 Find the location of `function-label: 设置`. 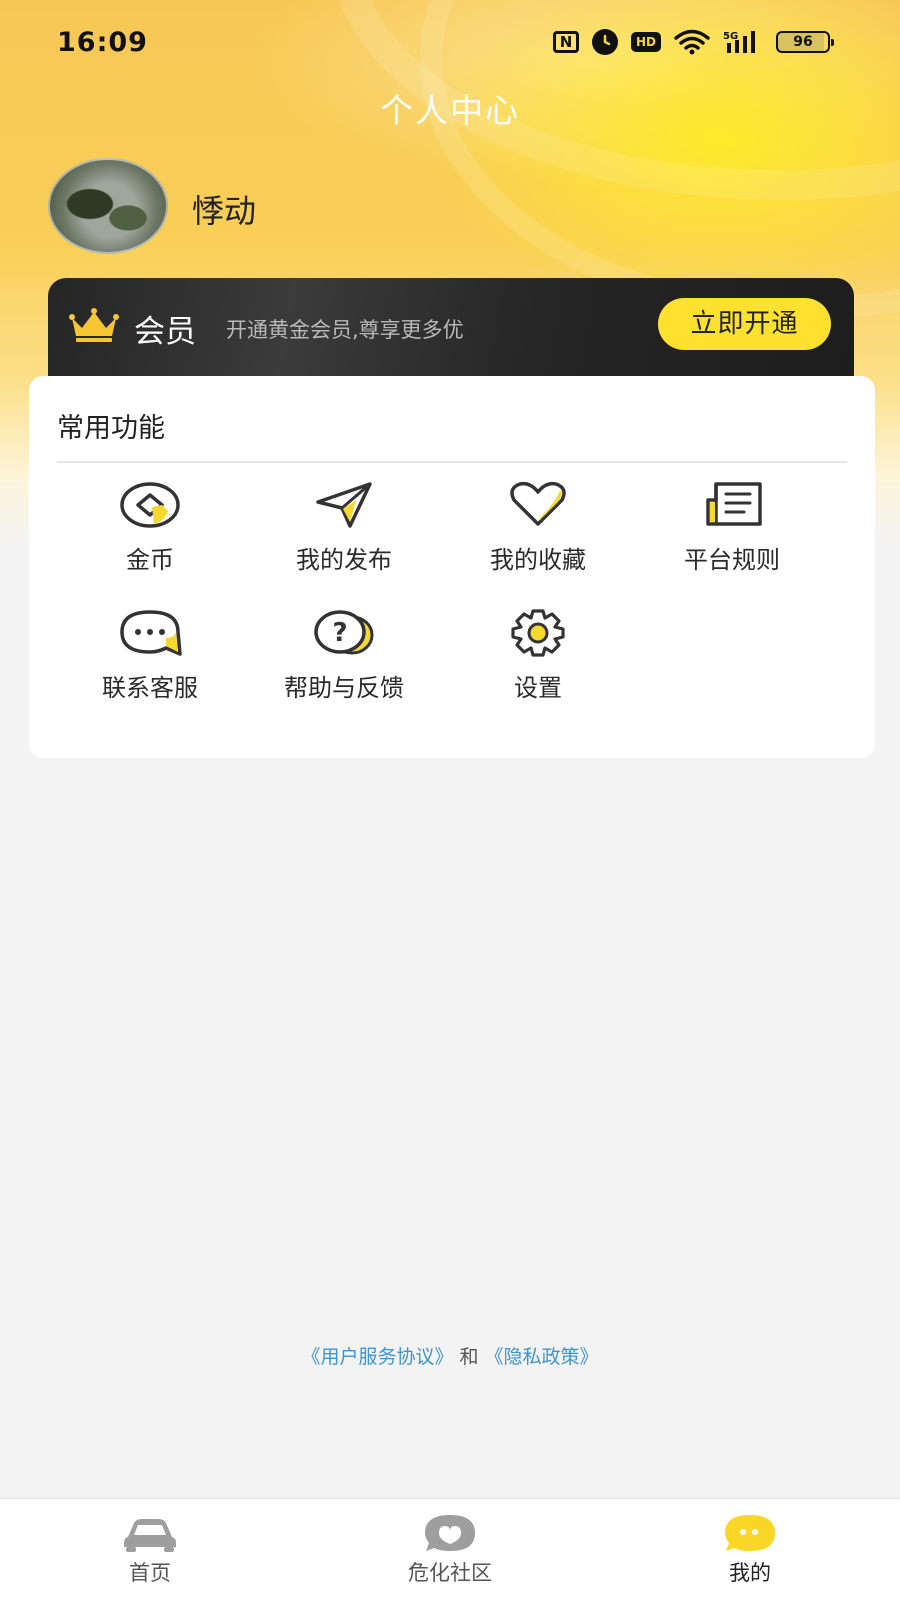

function-label: 设置 is located at coordinates (538, 688).